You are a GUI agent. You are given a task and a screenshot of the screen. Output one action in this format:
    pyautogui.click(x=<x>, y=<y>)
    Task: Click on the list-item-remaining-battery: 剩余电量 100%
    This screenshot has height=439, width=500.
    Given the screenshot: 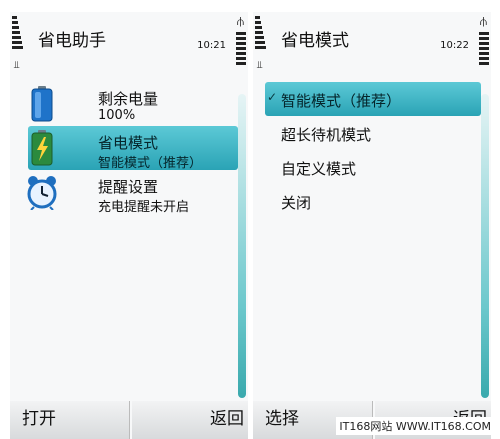 What is the action you would take?
    pyautogui.click(x=125, y=104)
    